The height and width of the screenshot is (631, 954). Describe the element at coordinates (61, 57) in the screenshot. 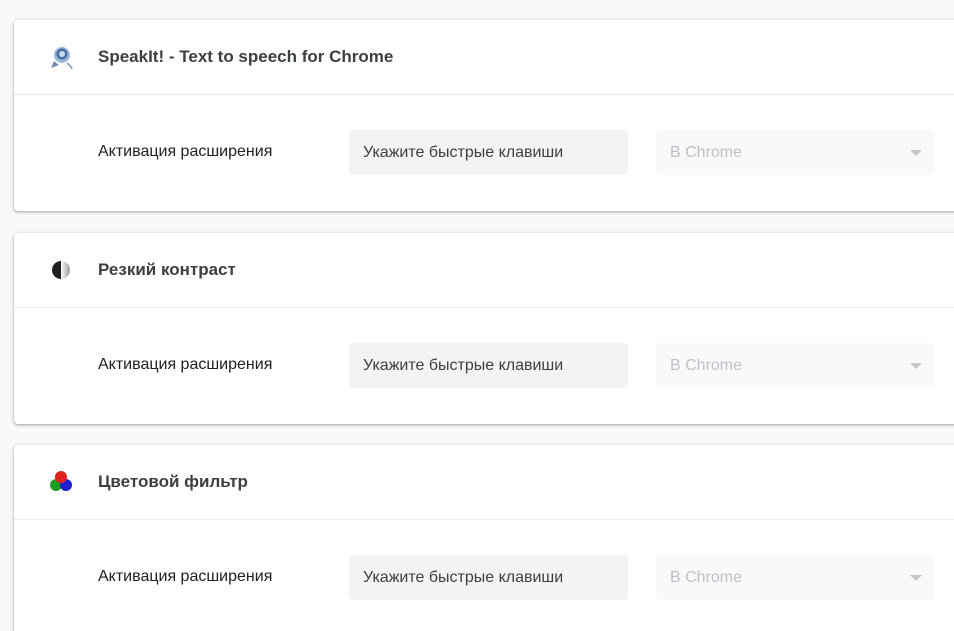

I see `speakit-icon` at that location.